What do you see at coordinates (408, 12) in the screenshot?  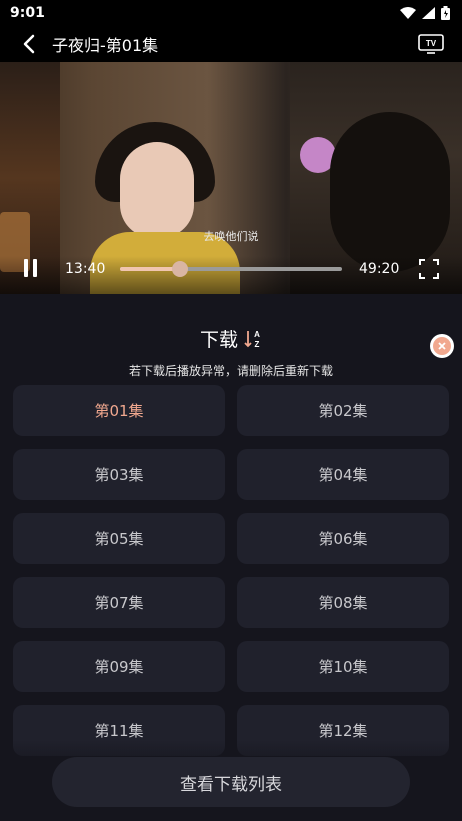 I see `wifi-icon` at bounding box center [408, 12].